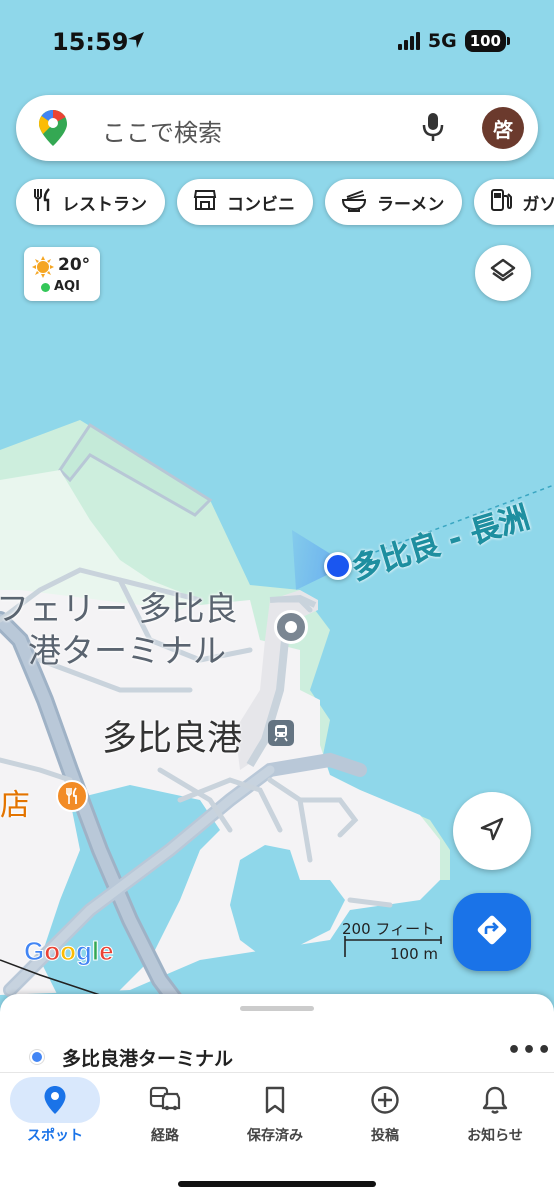 This screenshot has width=554, height=1200. I want to click on nav-label: 経路, so click(165, 1136).